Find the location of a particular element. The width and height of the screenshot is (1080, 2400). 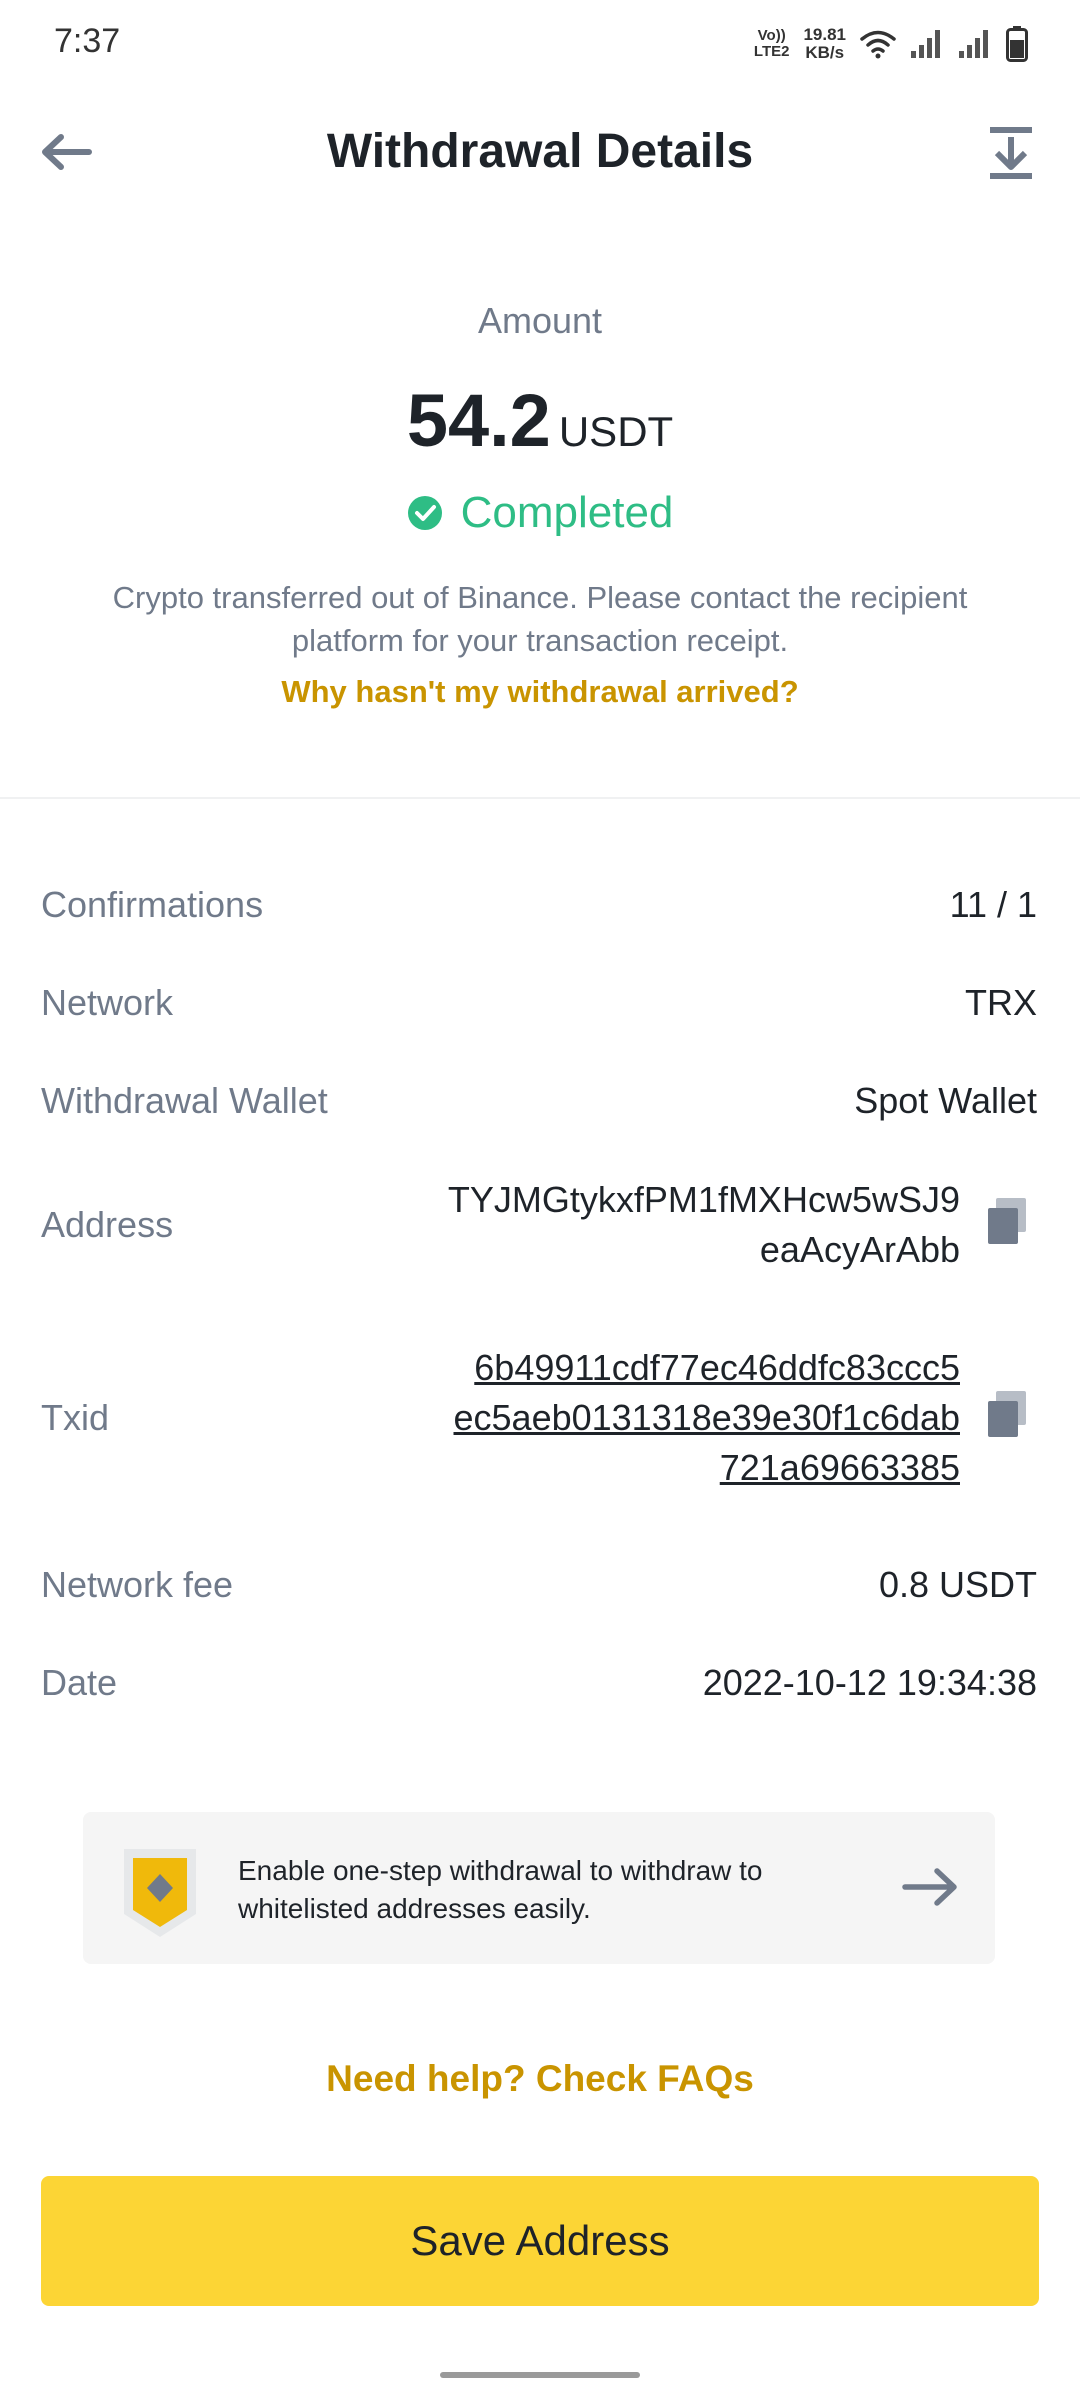

confirmations-label: Confirmations is located at coordinates (152, 904).